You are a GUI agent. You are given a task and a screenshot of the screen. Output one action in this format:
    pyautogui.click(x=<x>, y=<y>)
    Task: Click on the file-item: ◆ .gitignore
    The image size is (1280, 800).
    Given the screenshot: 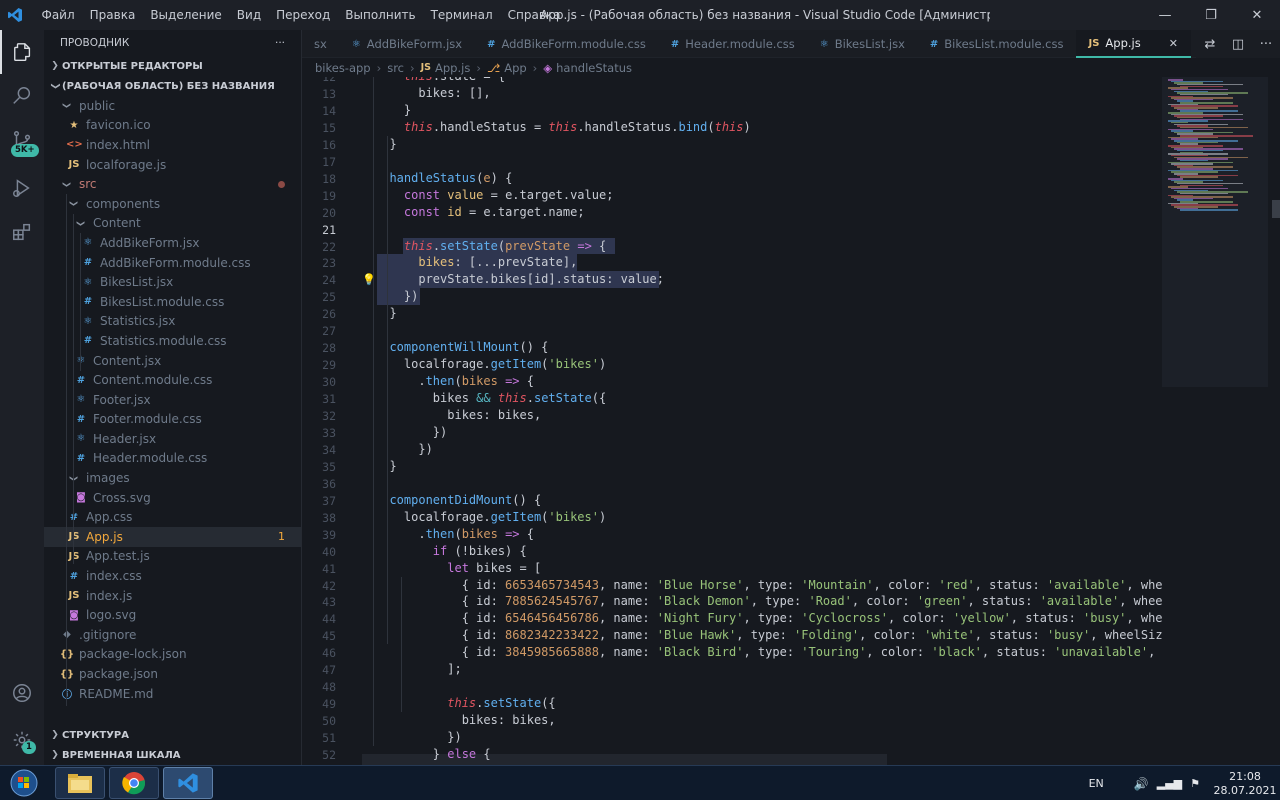 What is the action you would take?
    pyautogui.click(x=172, y=635)
    